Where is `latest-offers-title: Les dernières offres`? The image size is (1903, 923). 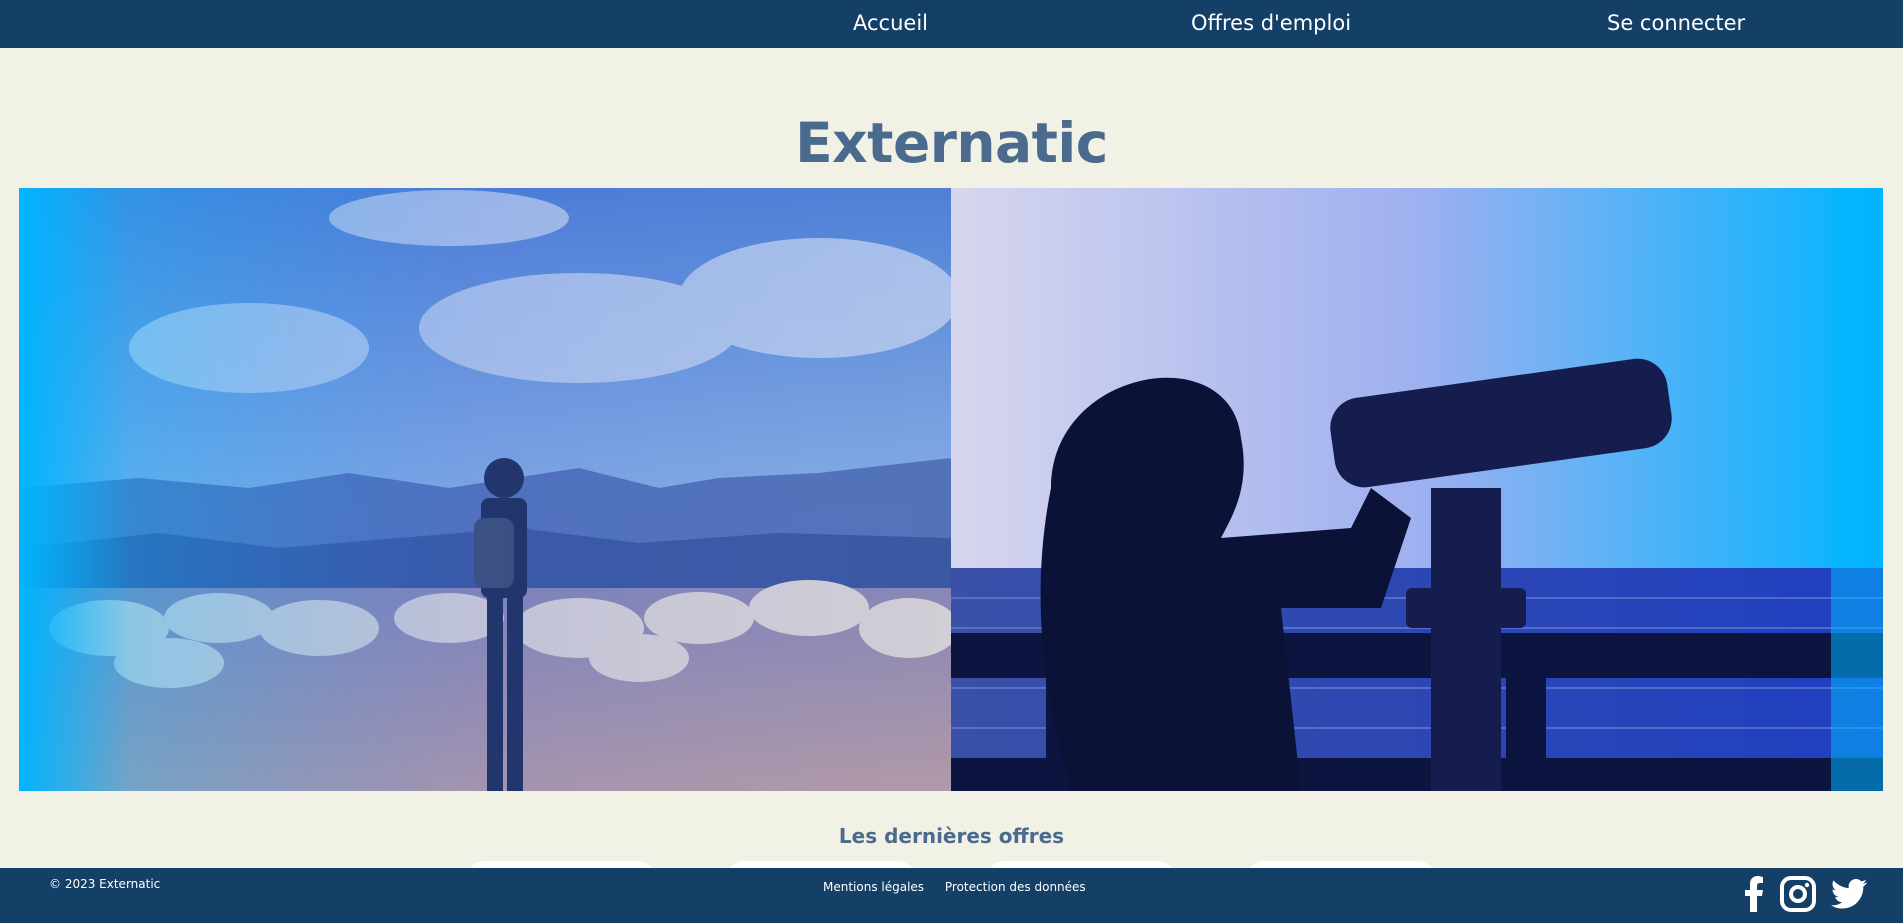
latest-offers-title: Les dernières offres is located at coordinates (951, 836).